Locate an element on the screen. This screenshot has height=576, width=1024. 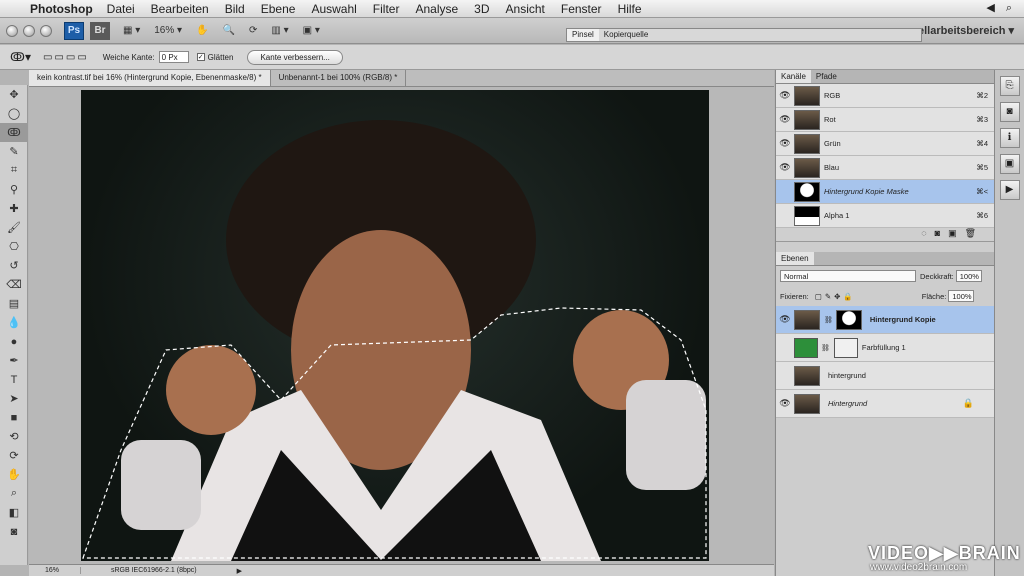
rotate-view-button: ⟳ is located at coordinates (253, 31).